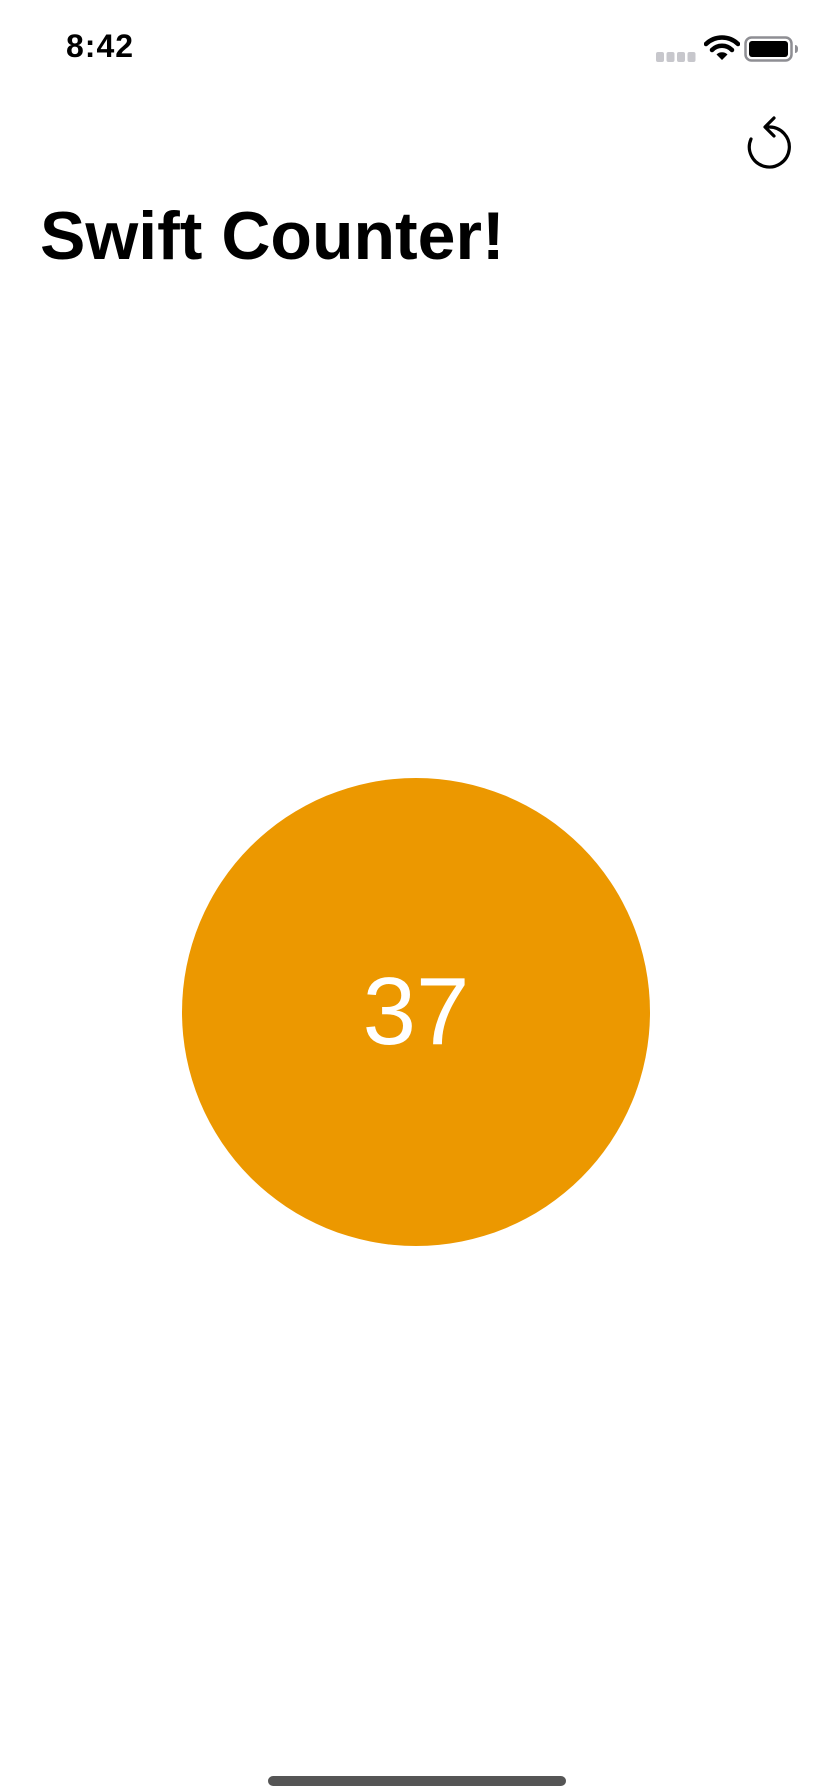 The height and width of the screenshot is (1792, 828). I want to click on wifi-icon, so click(722, 47).